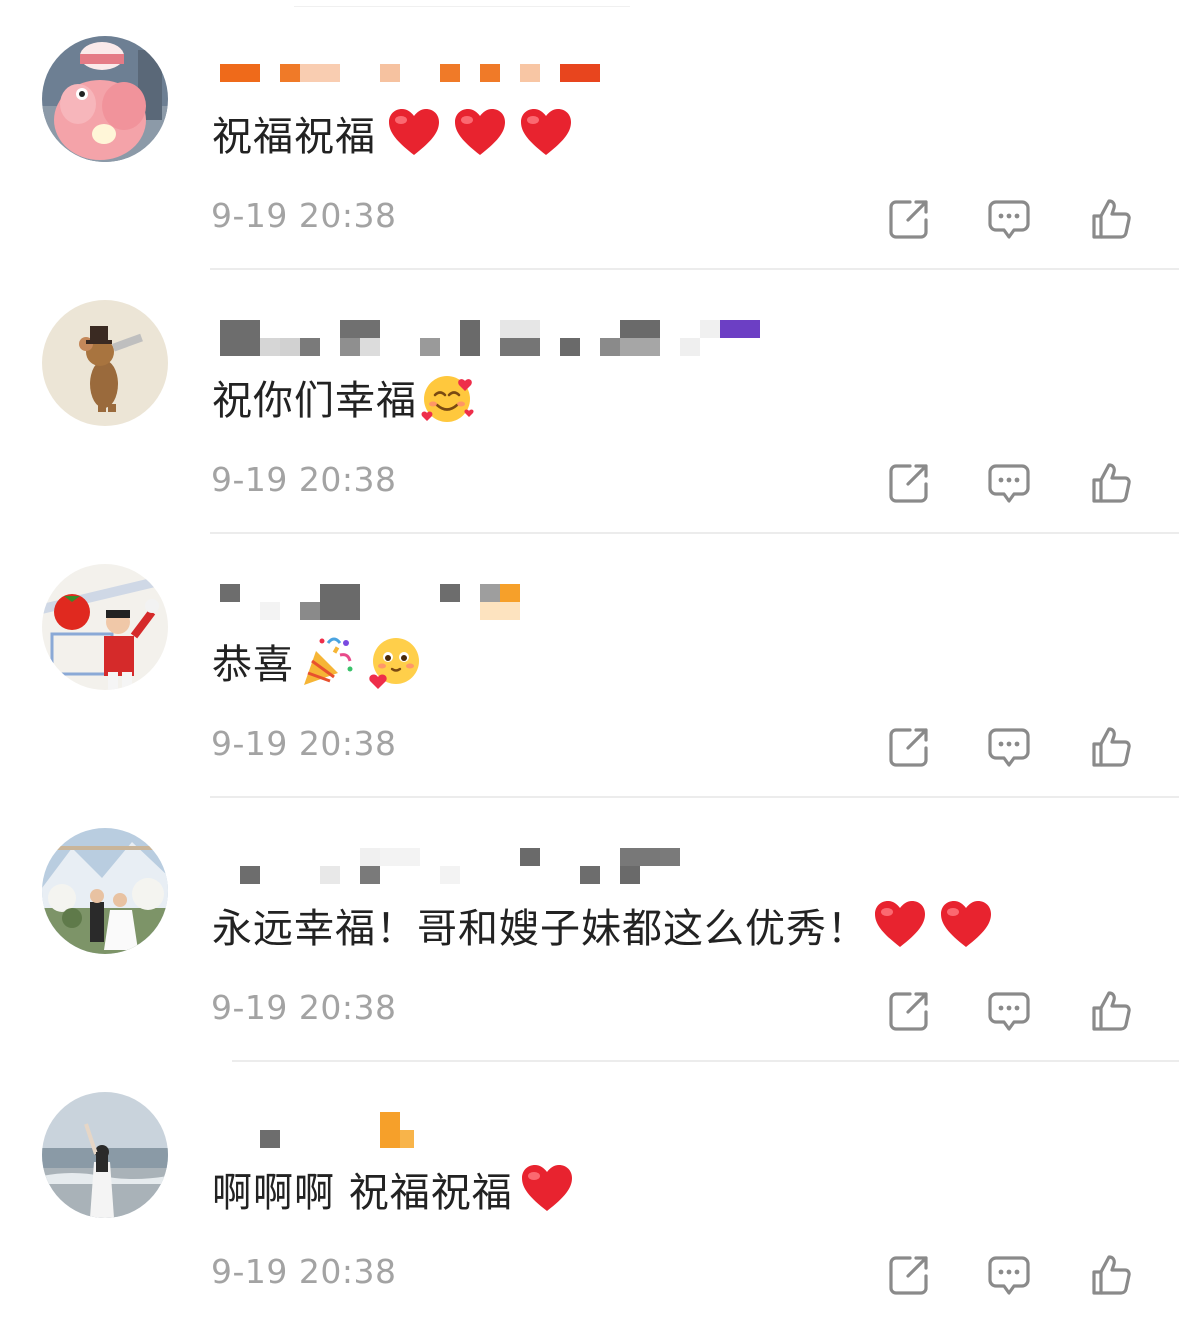 The image size is (1179, 1342). I want to click on comment-text: 祝福祝福, so click(393, 133).